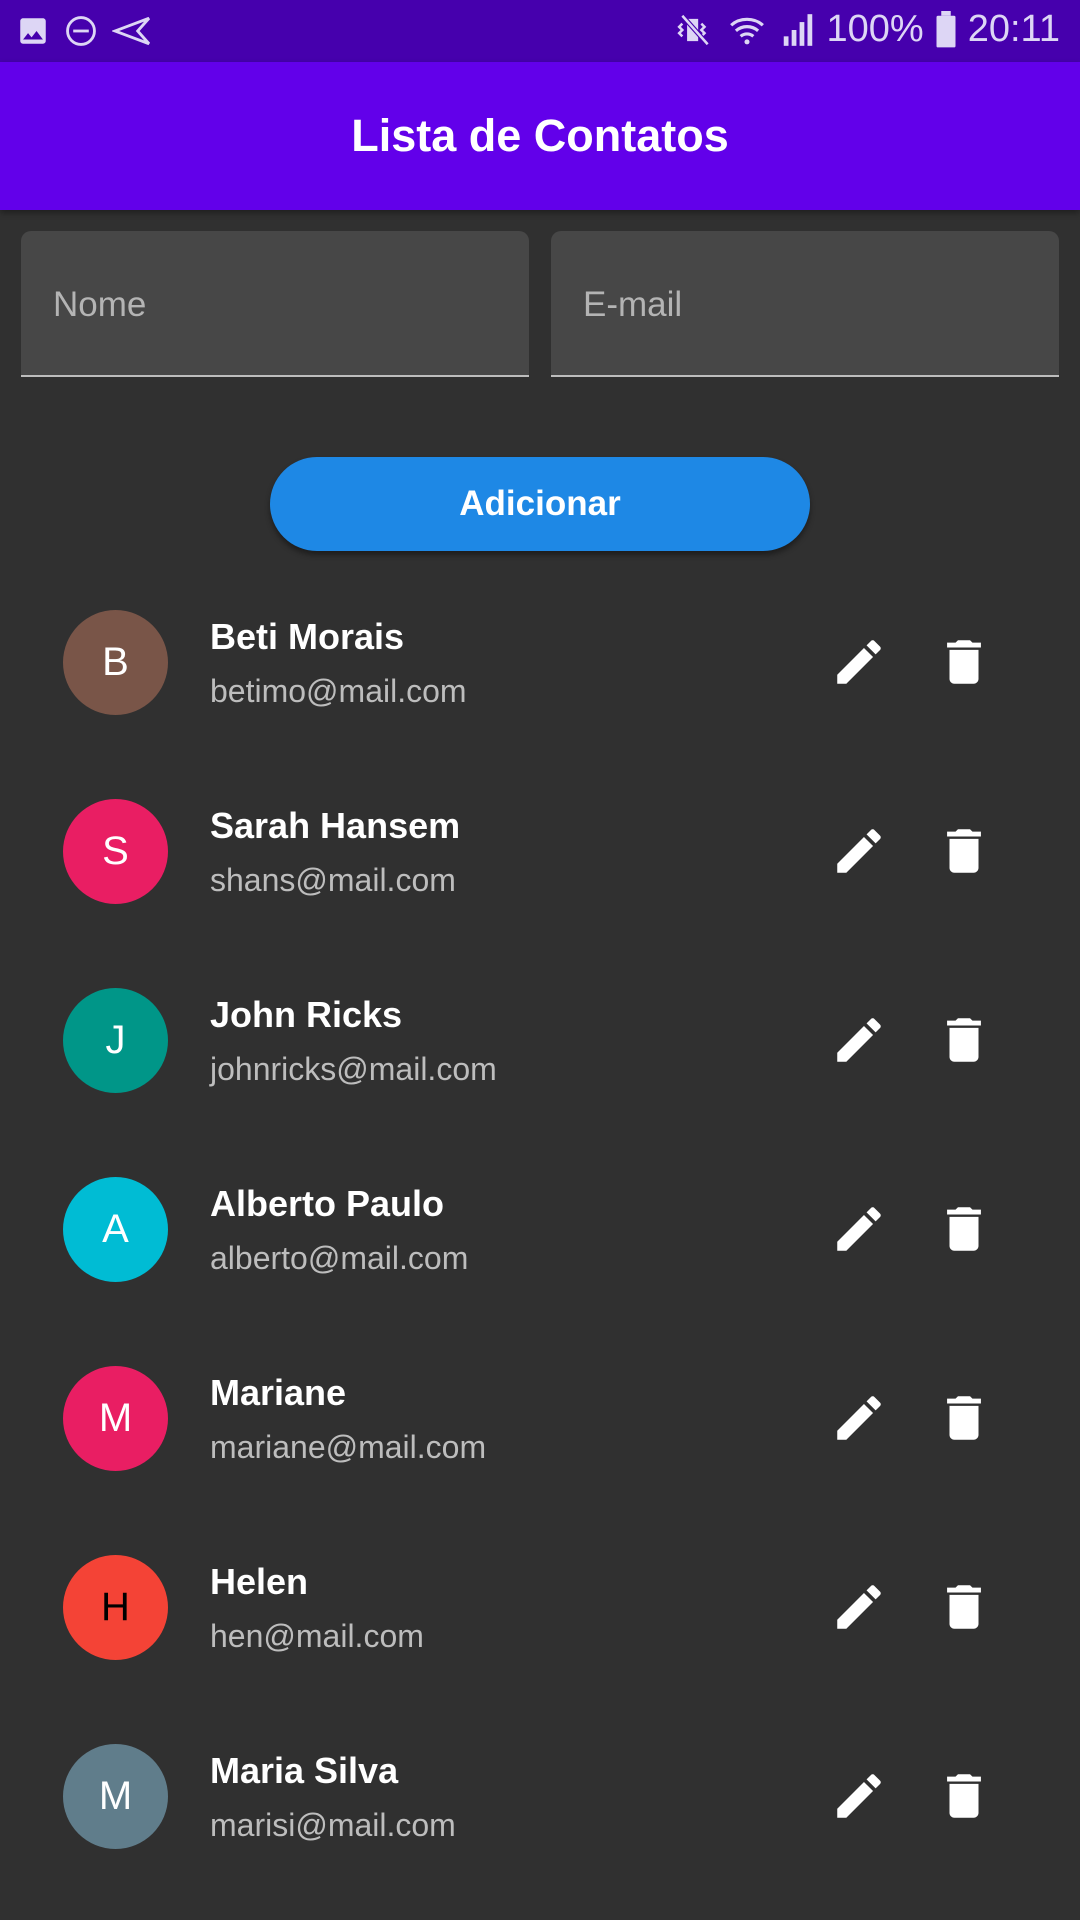  What do you see at coordinates (333, 1825) in the screenshot?
I see `contact-email: marisi@mail.com` at bounding box center [333, 1825].